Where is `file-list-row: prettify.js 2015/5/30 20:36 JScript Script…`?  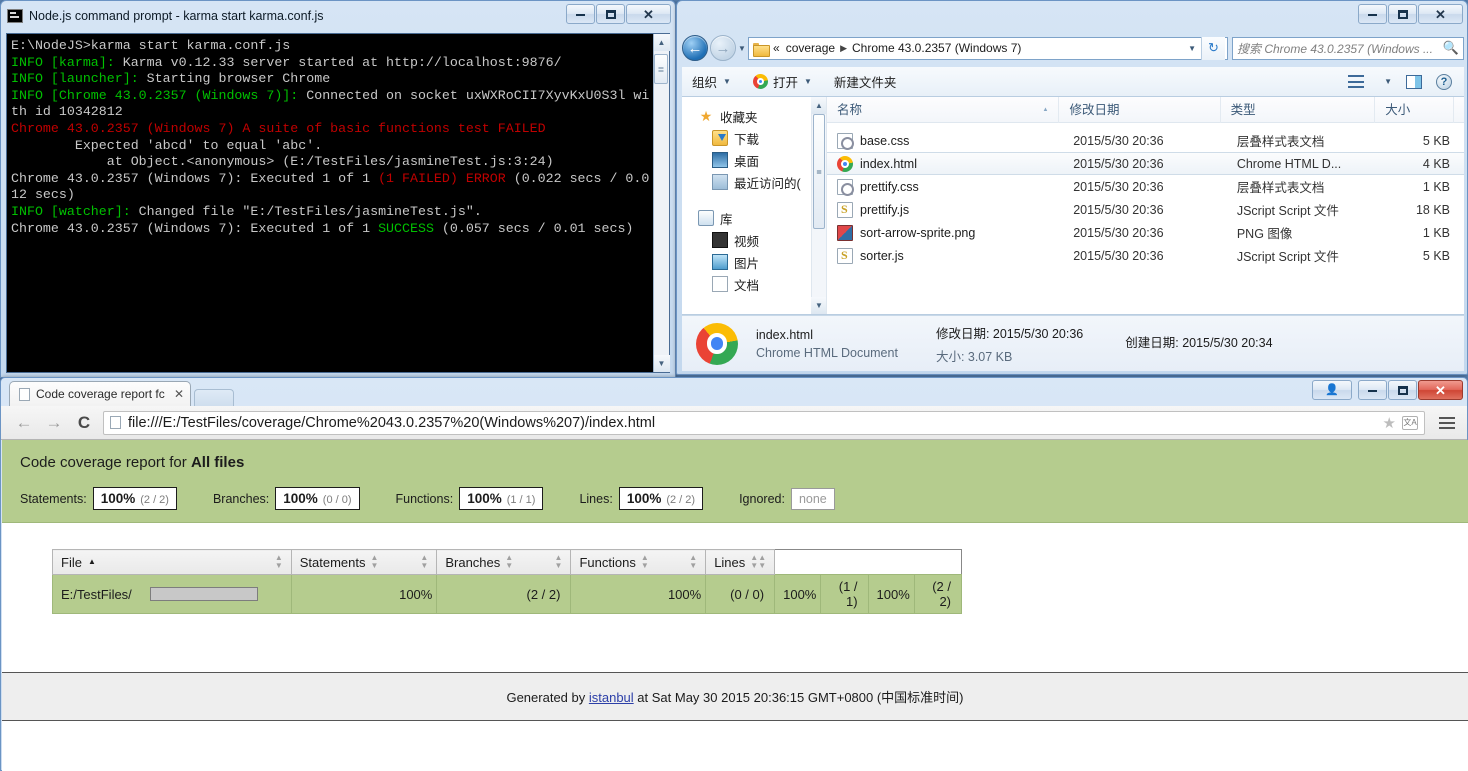
file-list-row: prettify.js 2015/5/30 20:36 JScript Script… is located at coordinates (1145, 209).